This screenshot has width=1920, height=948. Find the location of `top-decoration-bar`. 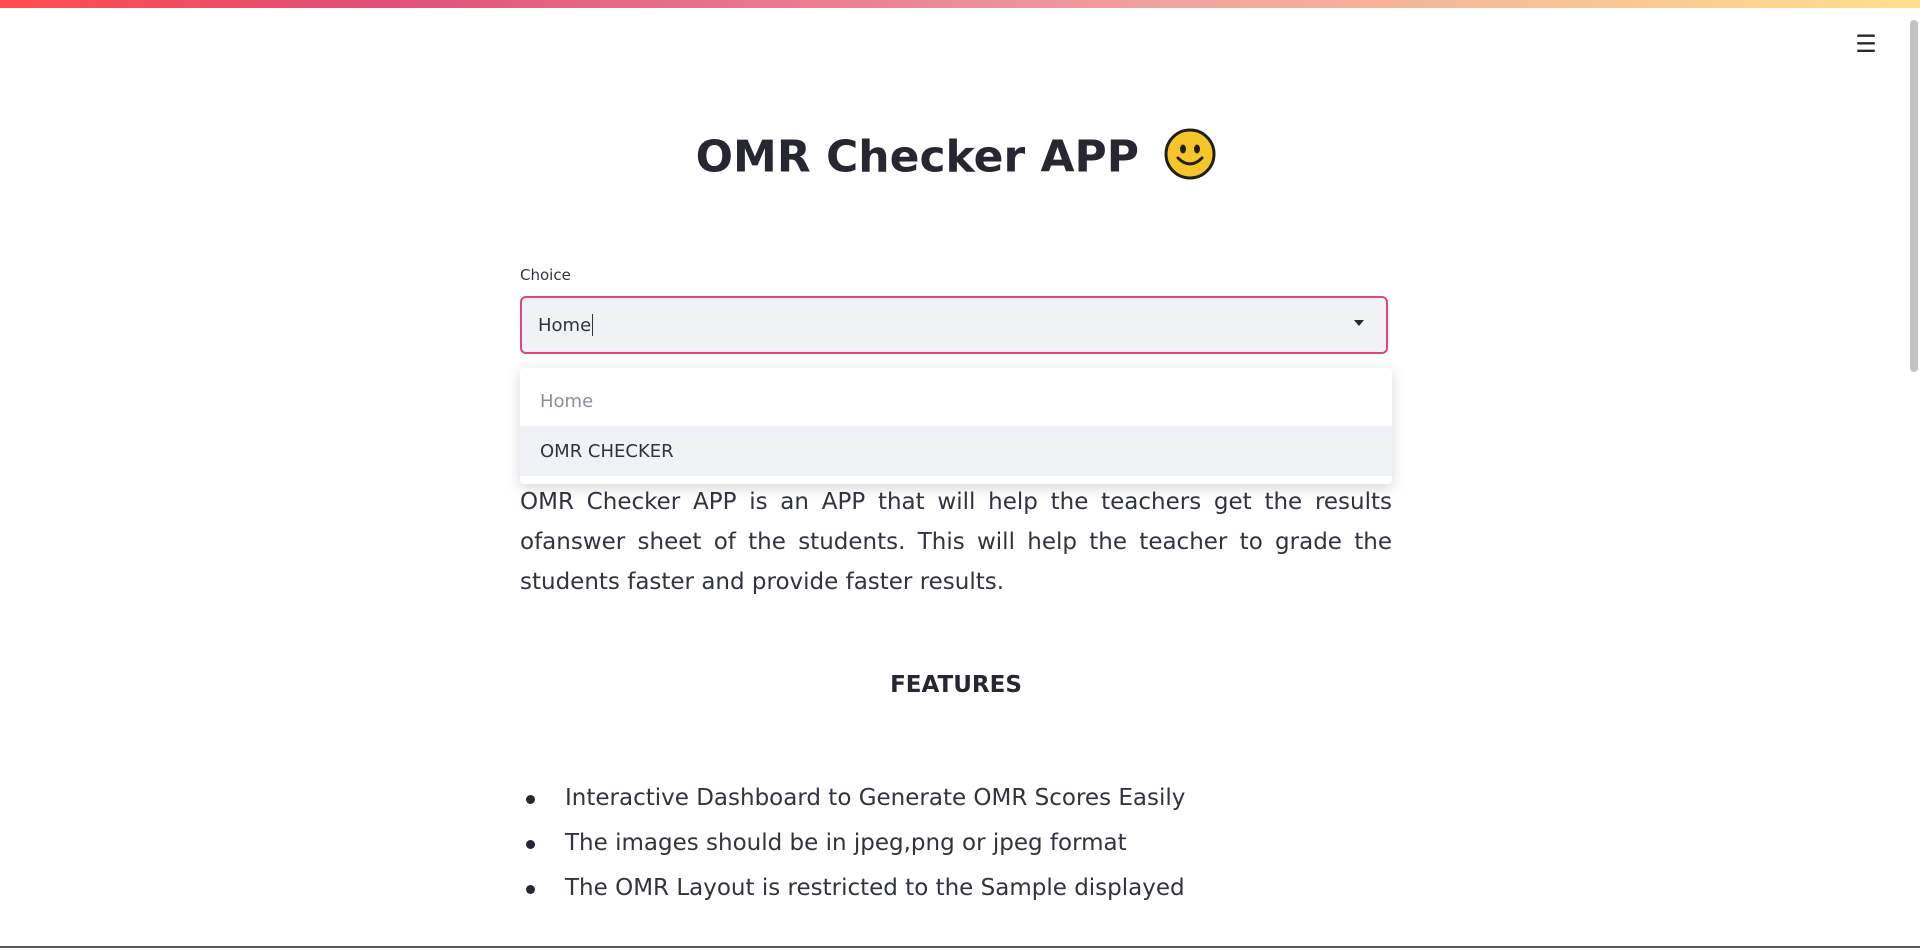

top-decoration-bar is located at coordinates (960, 4).